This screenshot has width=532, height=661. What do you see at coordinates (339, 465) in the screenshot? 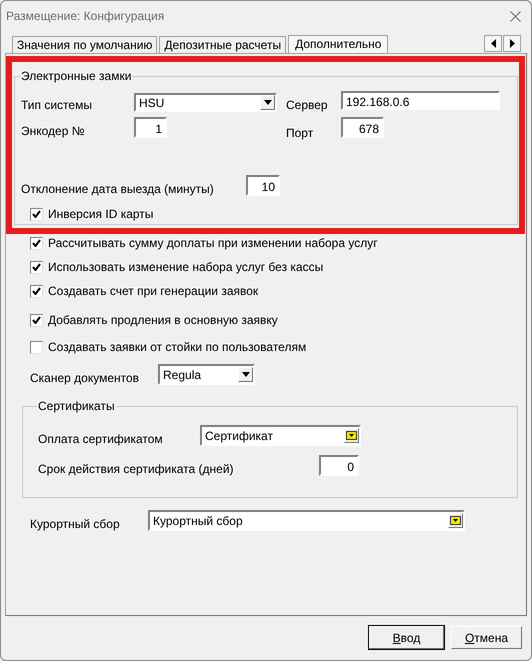
I see `input-field: 0` at bounding box center [339, 465].